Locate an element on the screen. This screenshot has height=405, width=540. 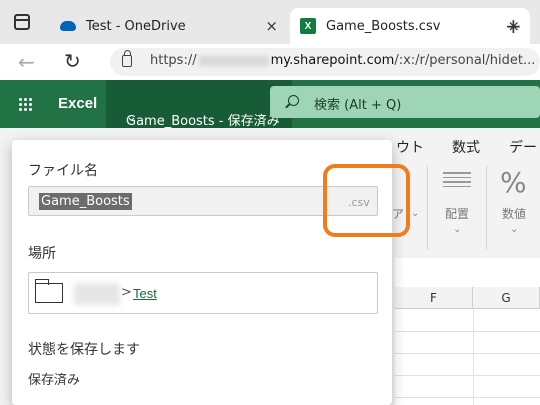
extension-highlight-annotation is located at coordinates (366, 200).